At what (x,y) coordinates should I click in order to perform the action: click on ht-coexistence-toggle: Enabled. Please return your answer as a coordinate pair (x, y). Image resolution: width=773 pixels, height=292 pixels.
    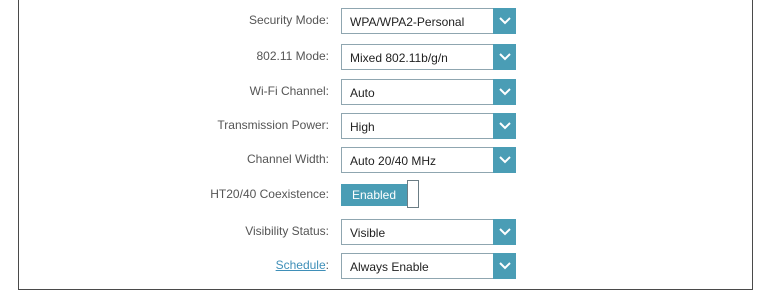
    Looking at the image, I should click on (381, 195).